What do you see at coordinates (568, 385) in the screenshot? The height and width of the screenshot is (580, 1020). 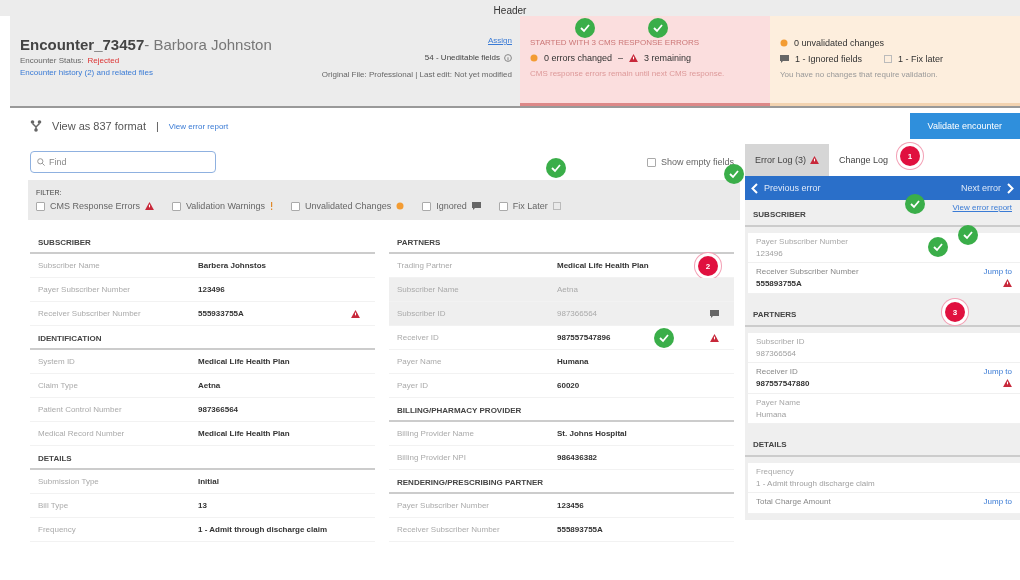 I see `field-value: 60020` at bounding box center [568, 385].